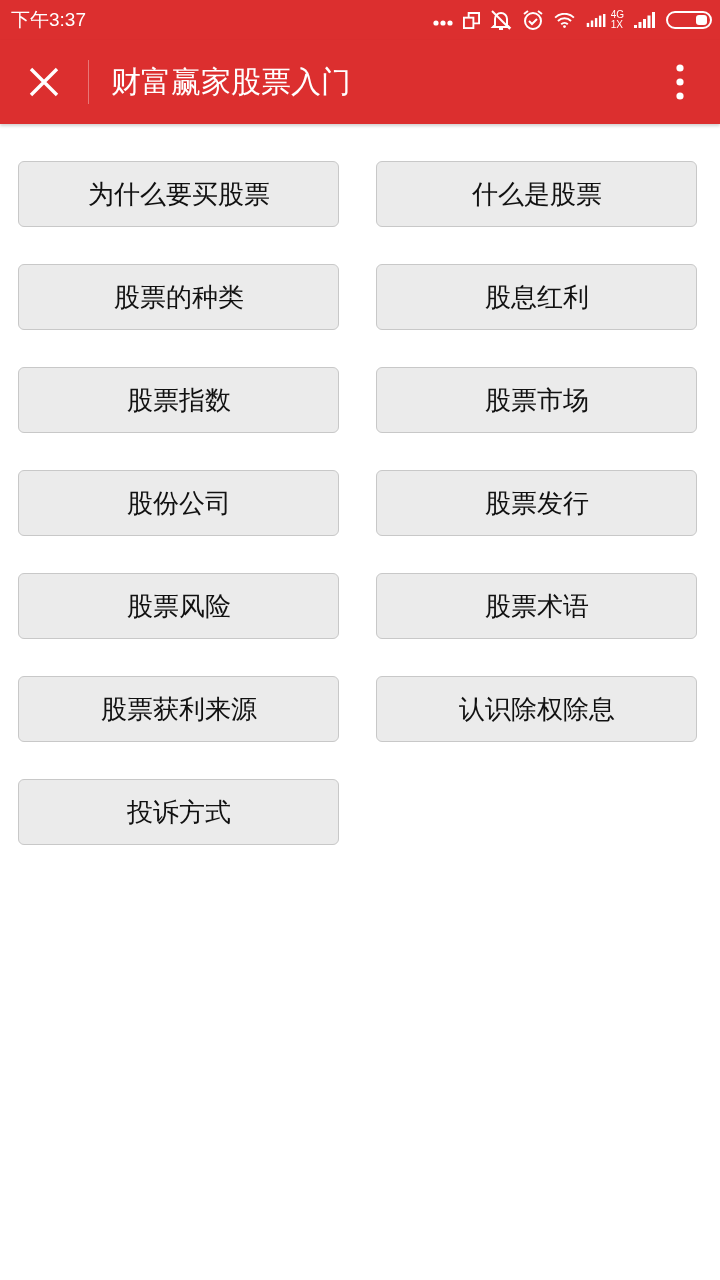 The width and height of the screenshot is (720, 1280). Describe the element at coordinates (178, 400) in the screenshot. I see `topic-button: 股票指数` at that location.